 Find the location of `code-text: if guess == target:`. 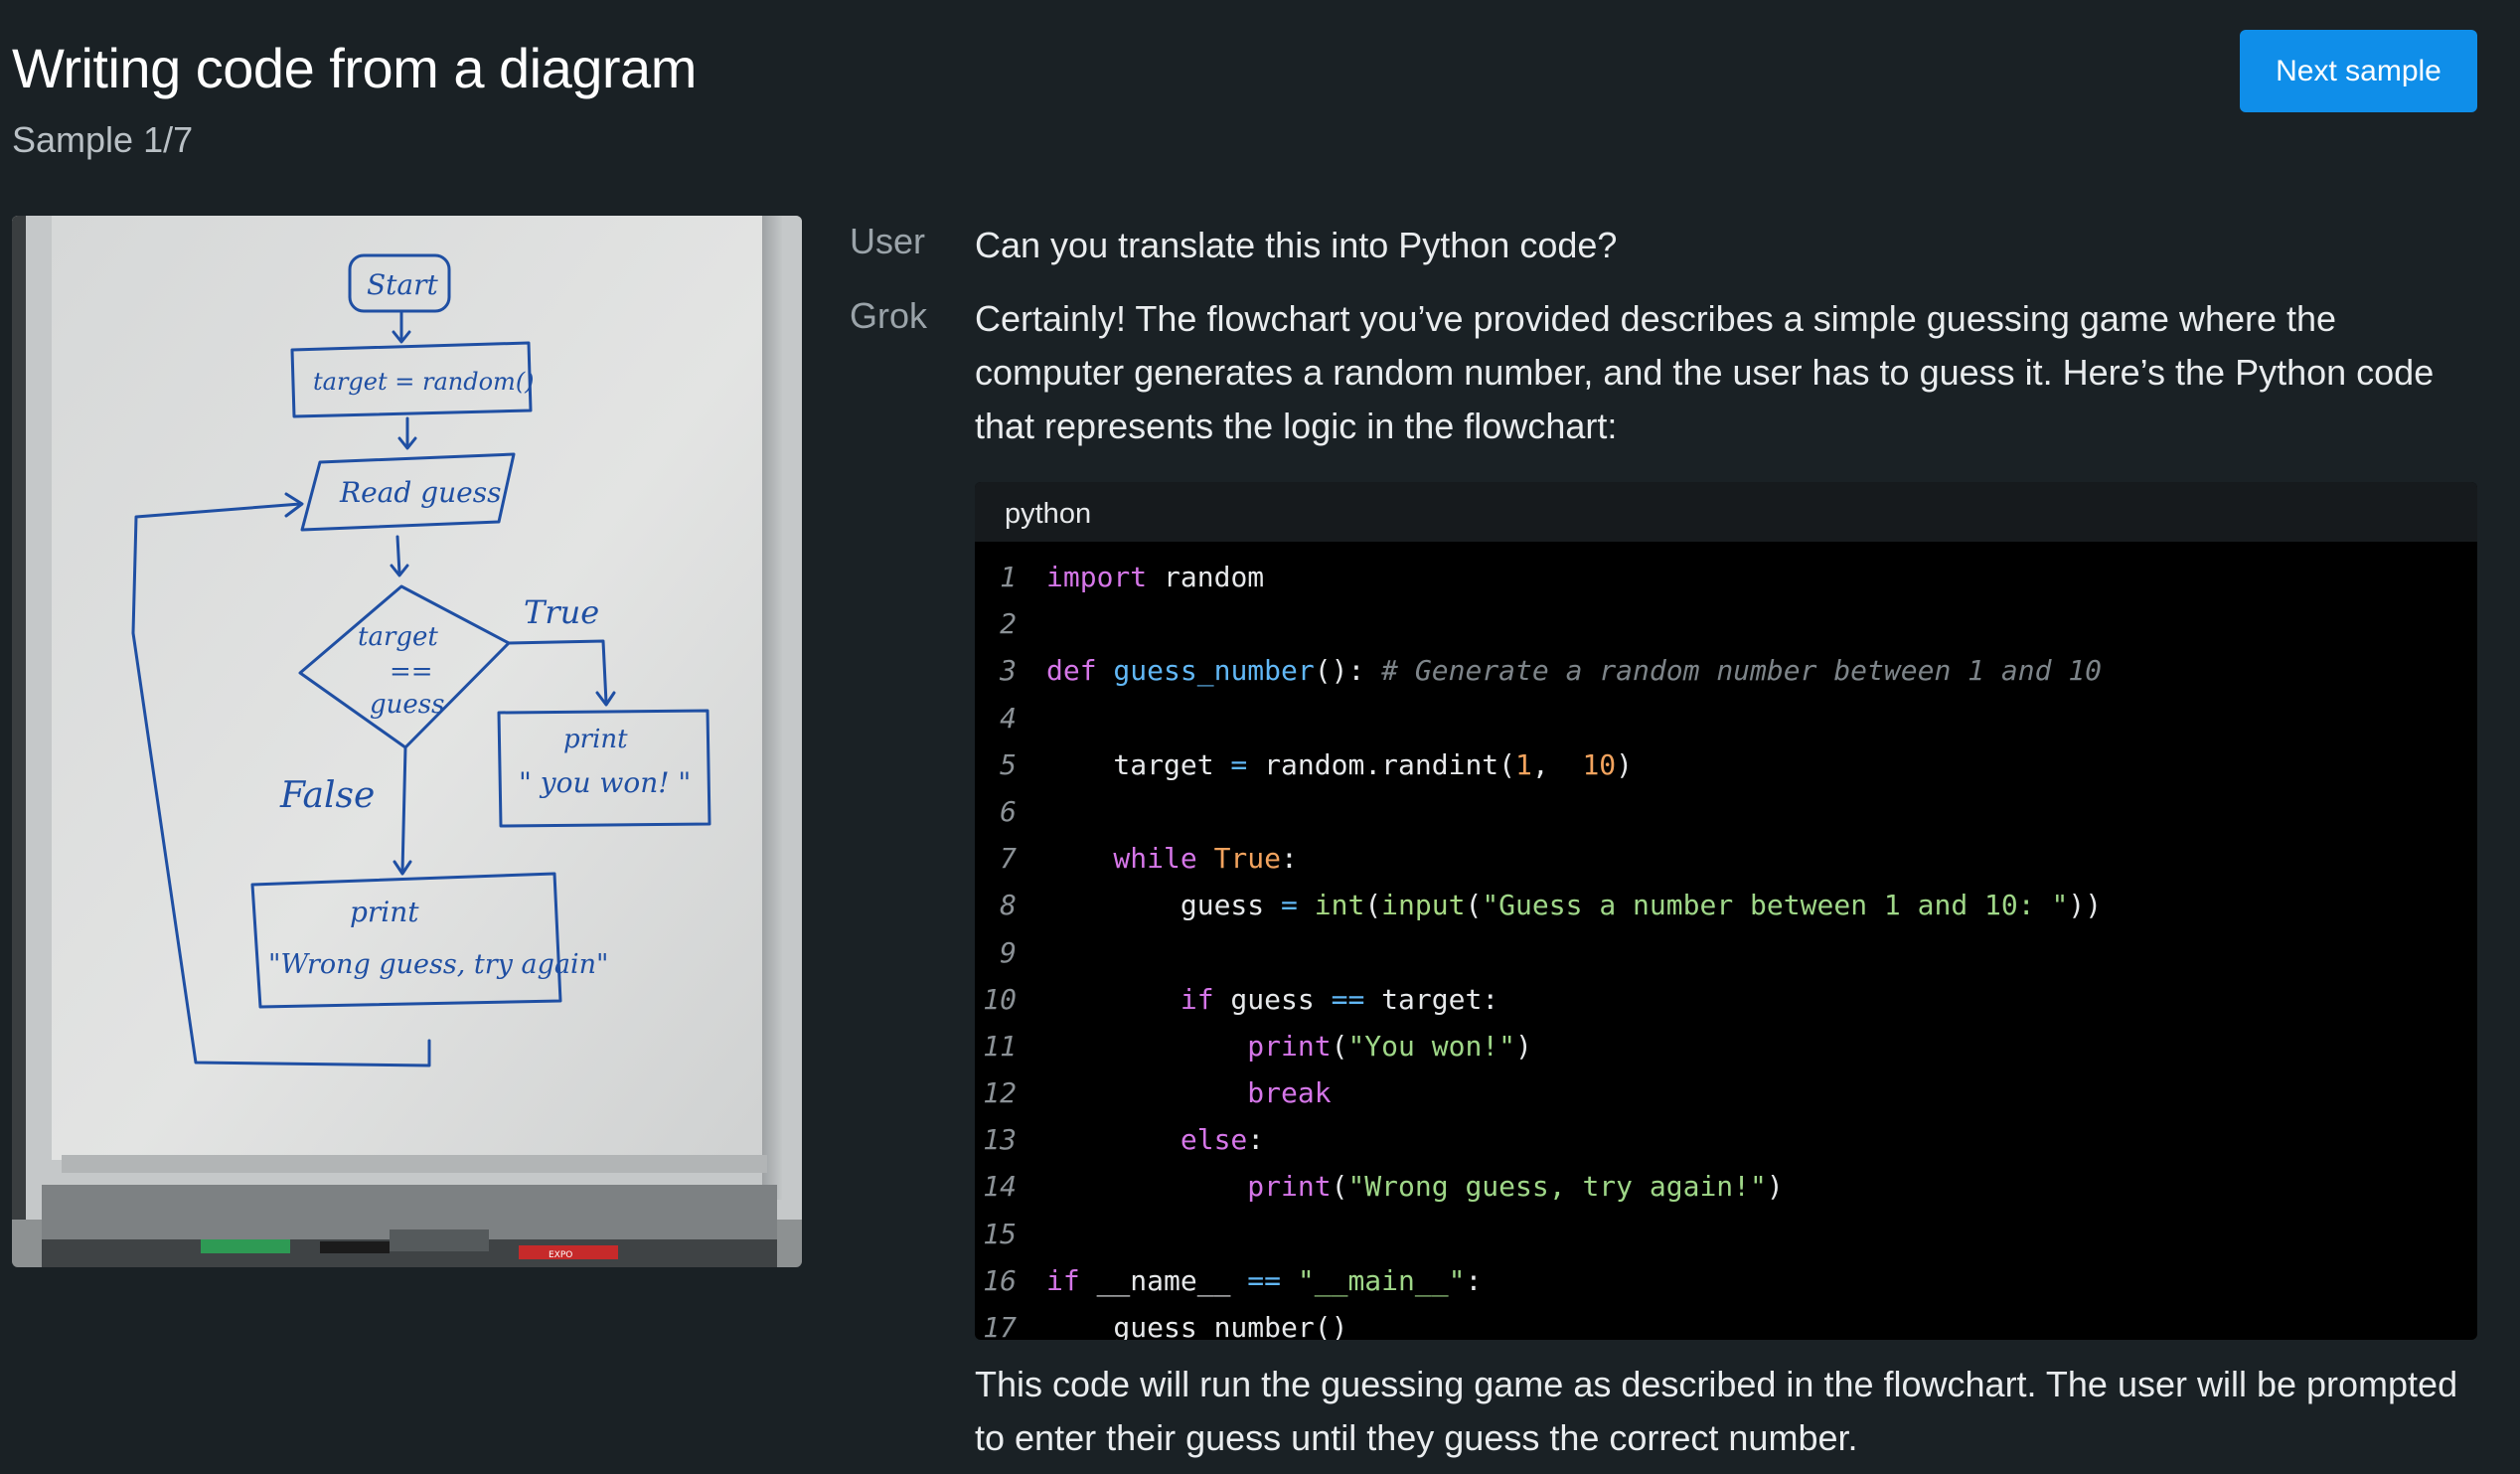

code-text: if guess == target: is located at coordinates (1272, 999).